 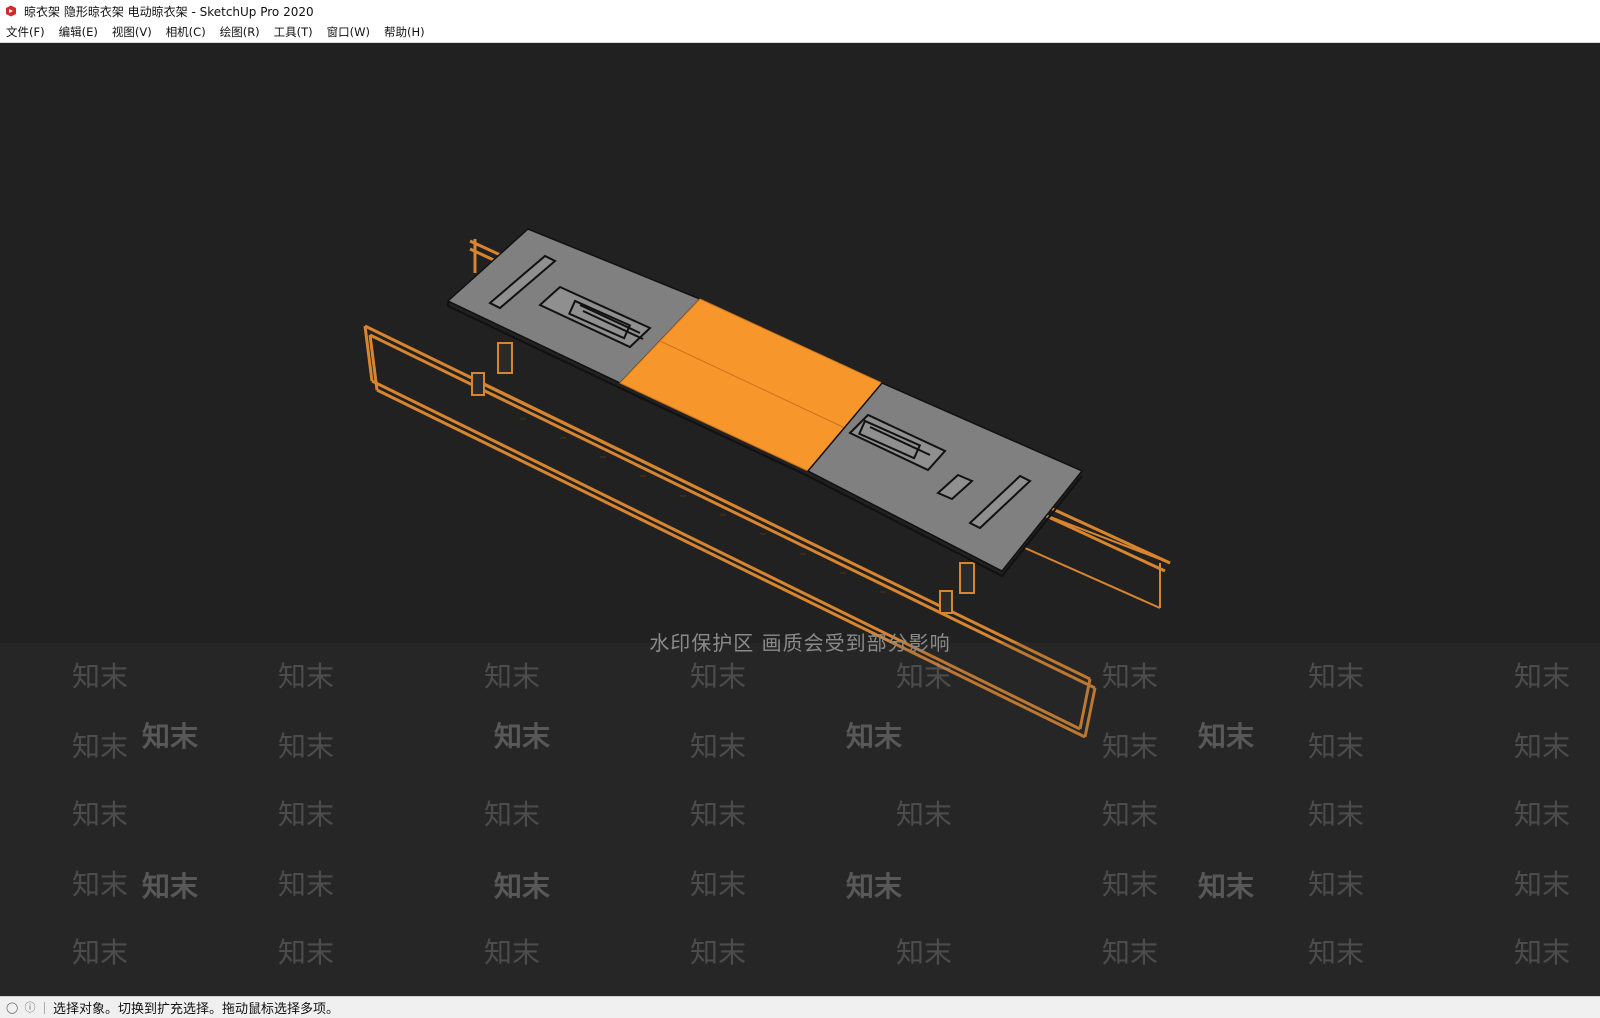 What do you see at coordinates (44, 1007) in the screenshot?
I see `status-divider` at bounding box center [44, 1007].